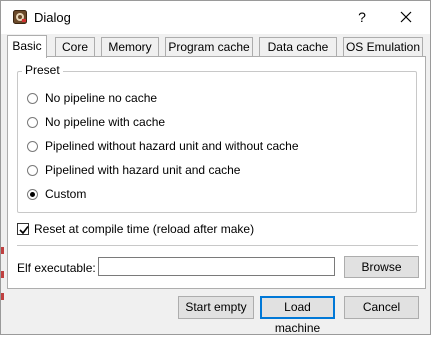  Describe the element at coordinates (75, 47) in the screenshot. I see `tab-core: Core` at that location.